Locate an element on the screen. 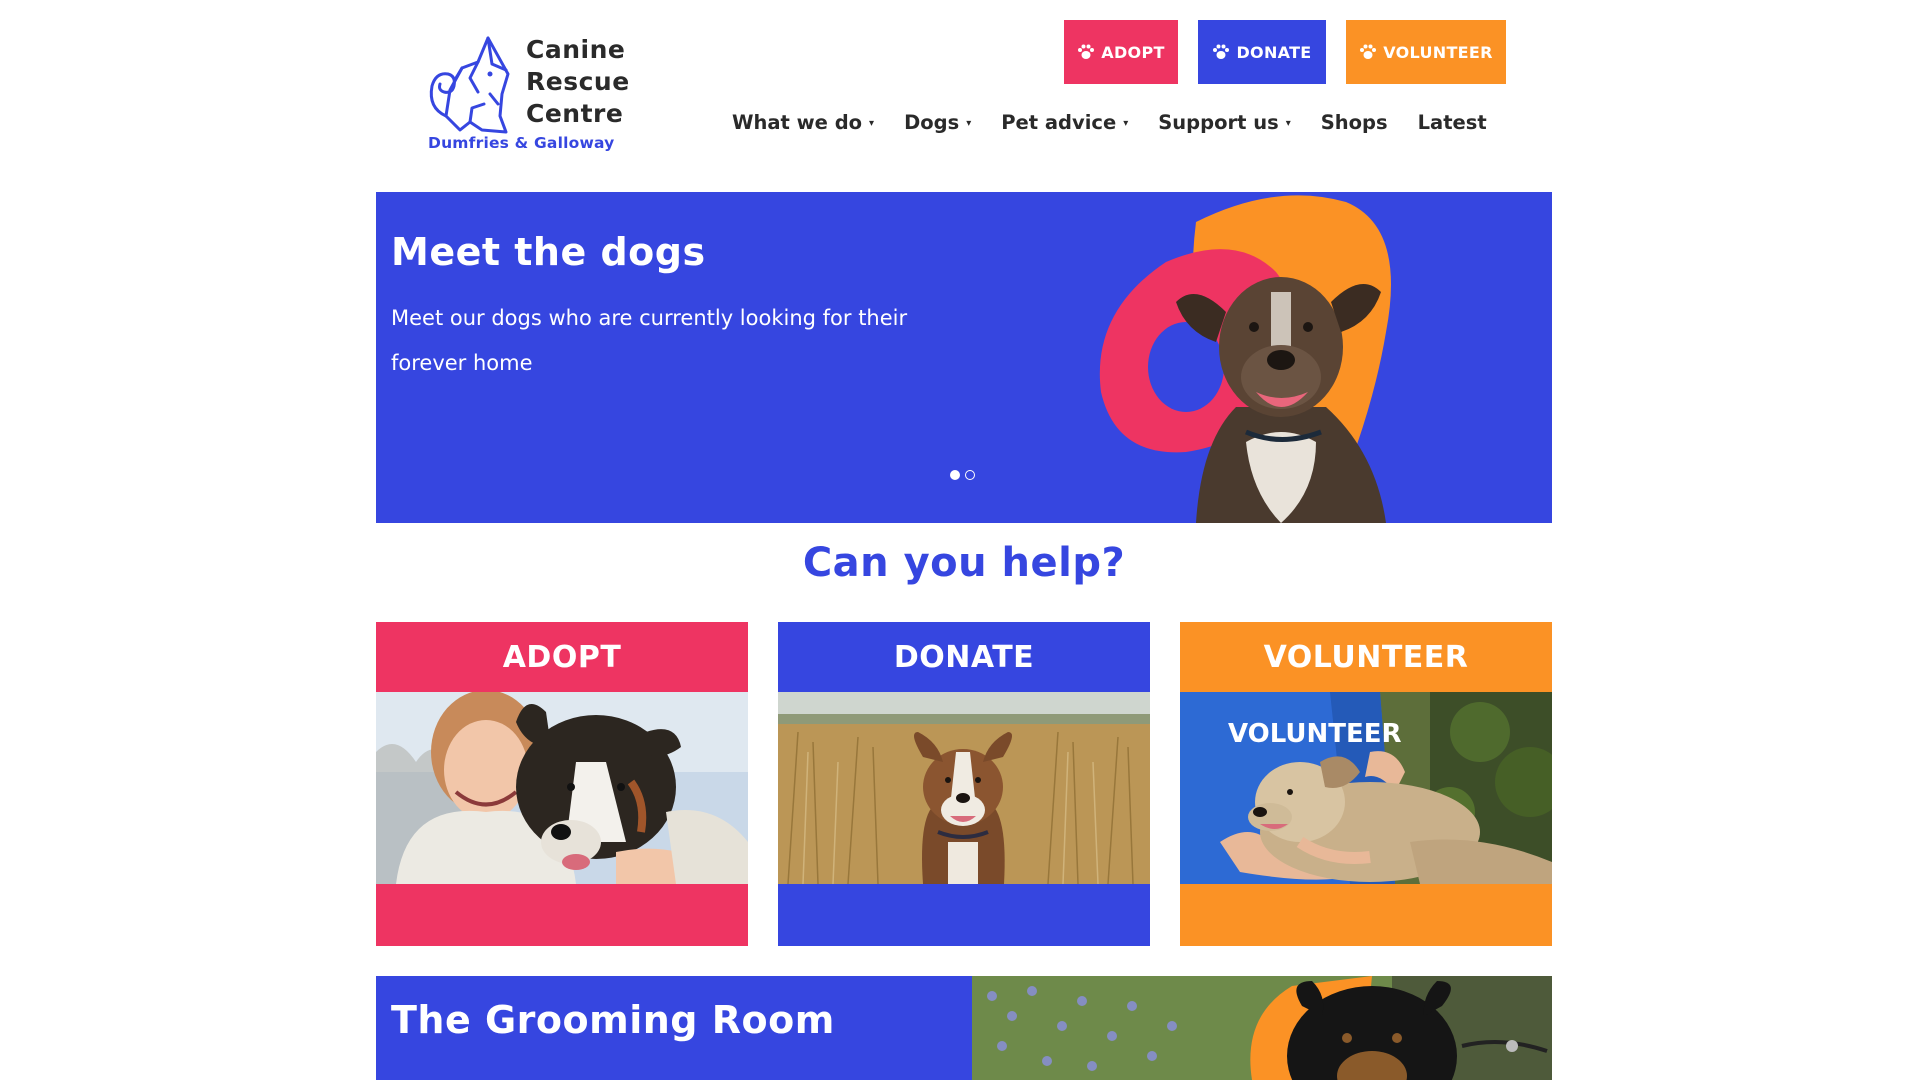 The image size is (1920, 1080). header-volunteer-label: VOLUNTEER is located at coordinates (1438, 52).